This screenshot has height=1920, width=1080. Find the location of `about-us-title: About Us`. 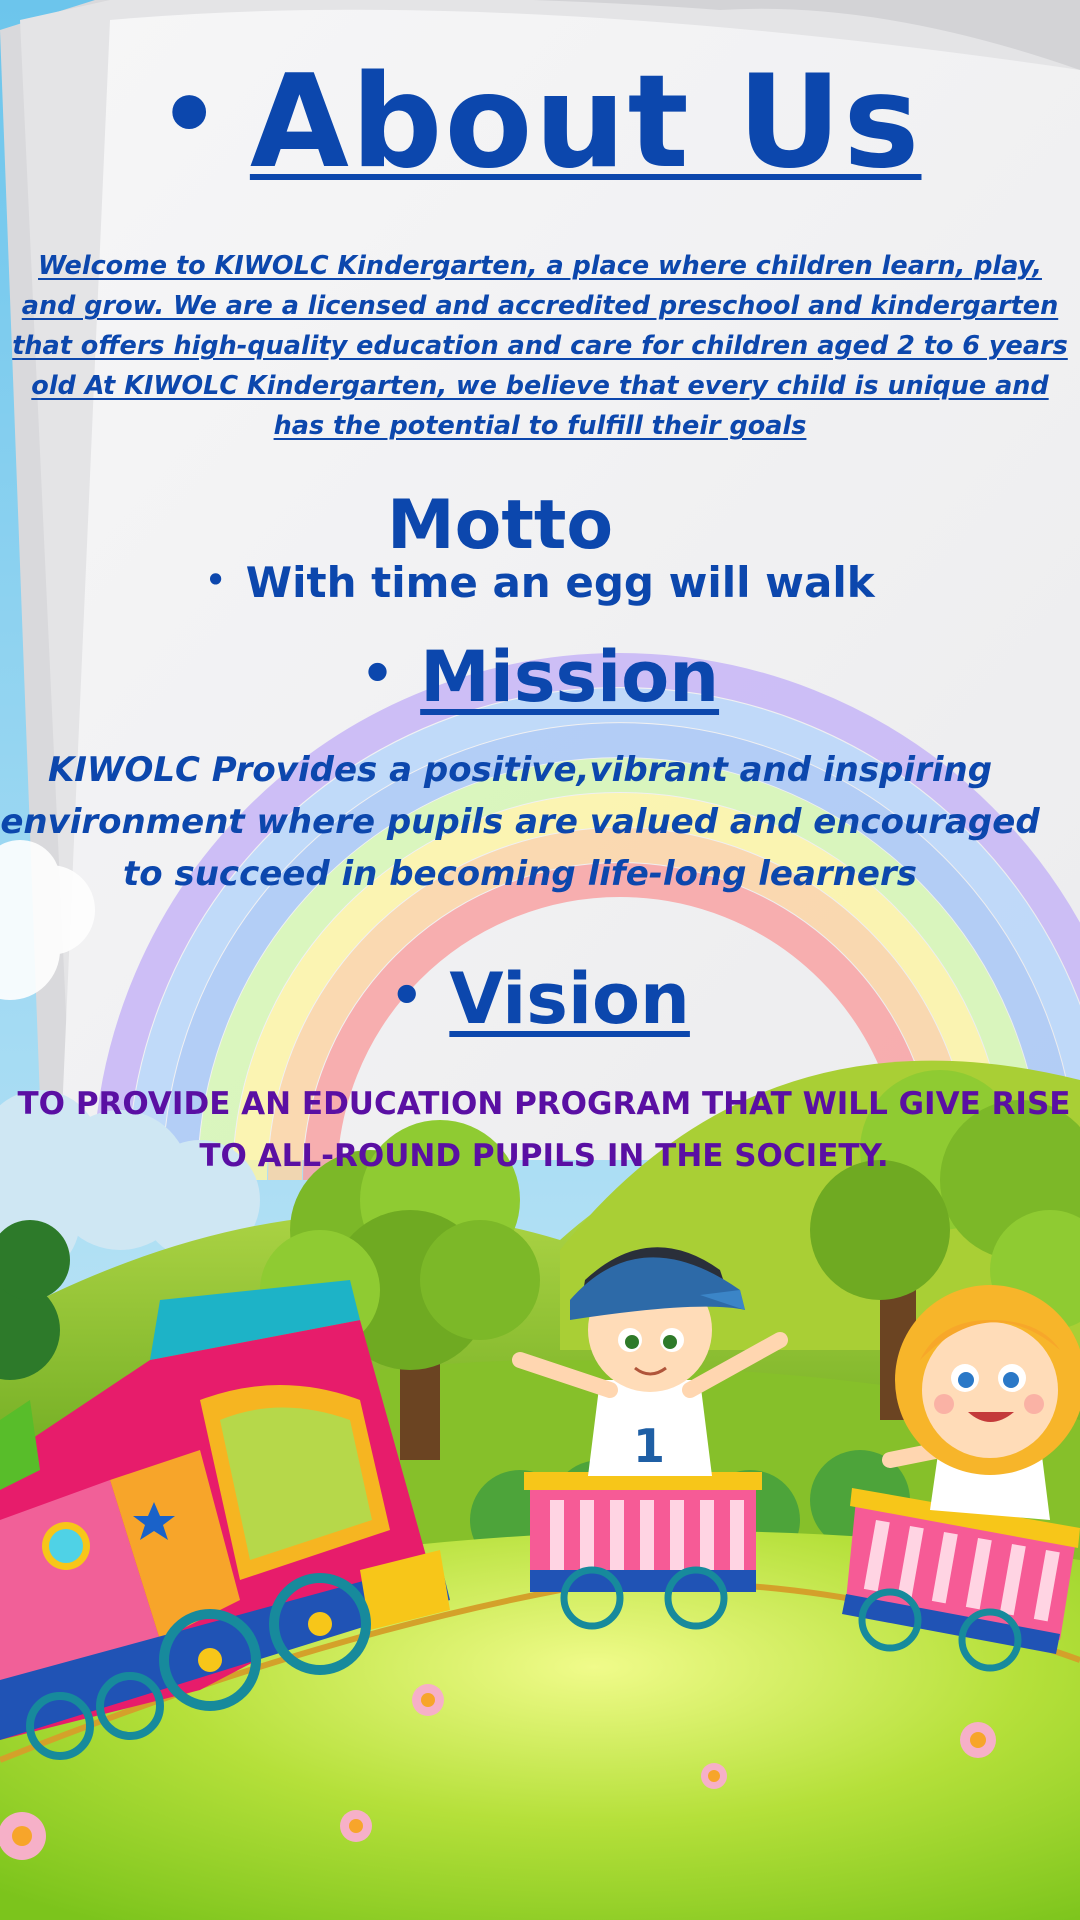

about-us-title: About Us is located at coordinates (585, 122).